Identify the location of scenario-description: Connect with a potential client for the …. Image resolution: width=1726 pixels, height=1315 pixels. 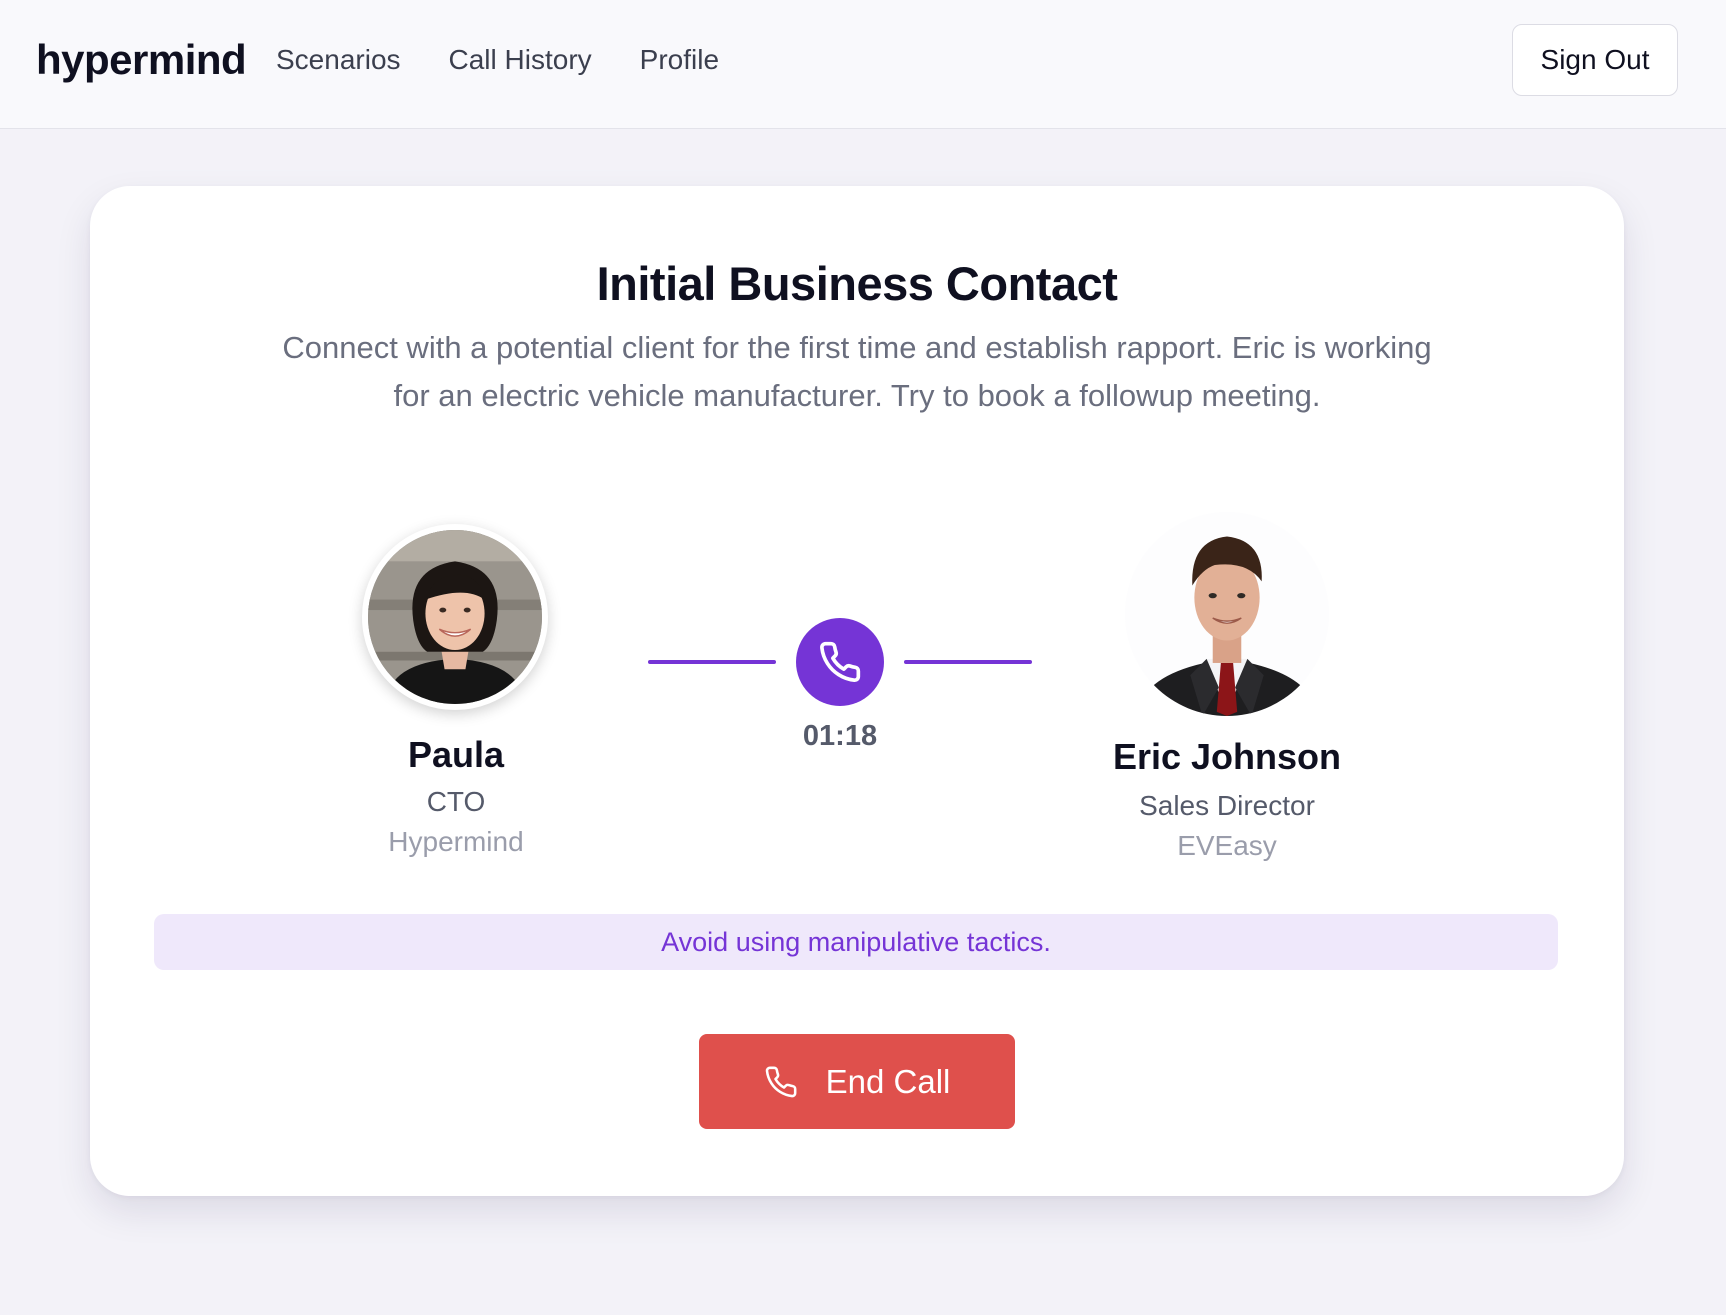
(857, 371).